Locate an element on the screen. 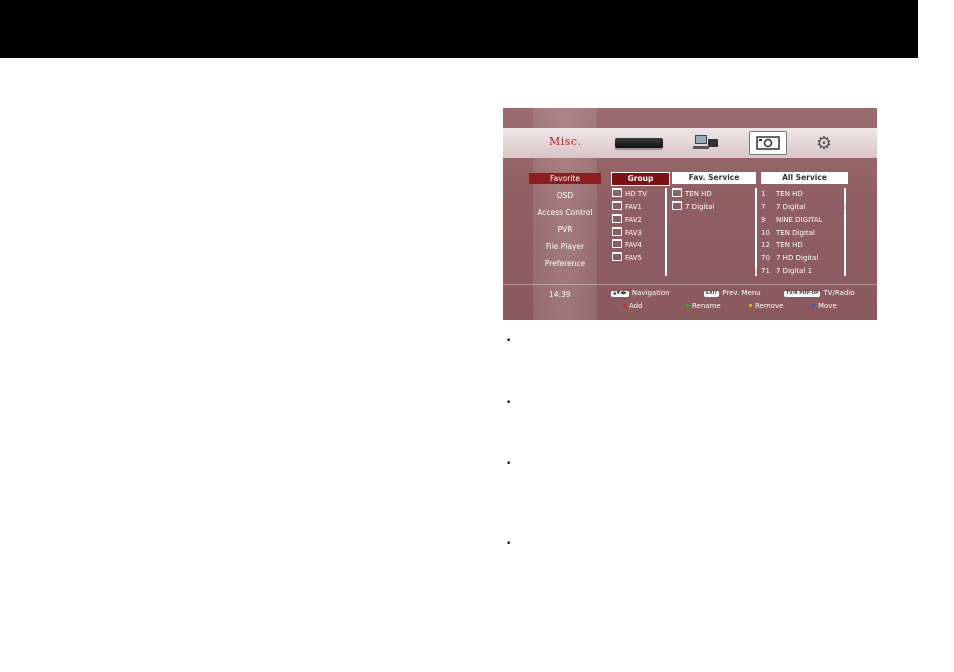  menu-item-osd: OSD is located at coordinates (565, 195).